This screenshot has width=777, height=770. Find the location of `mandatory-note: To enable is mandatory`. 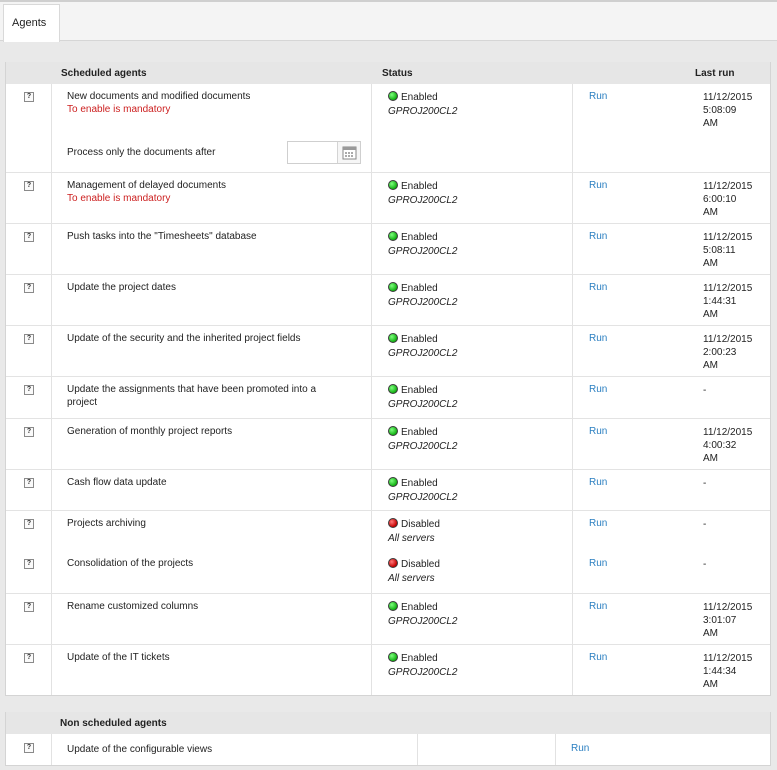

mandatory-note: To enable is mandatory is located at coordinates (119, 109).